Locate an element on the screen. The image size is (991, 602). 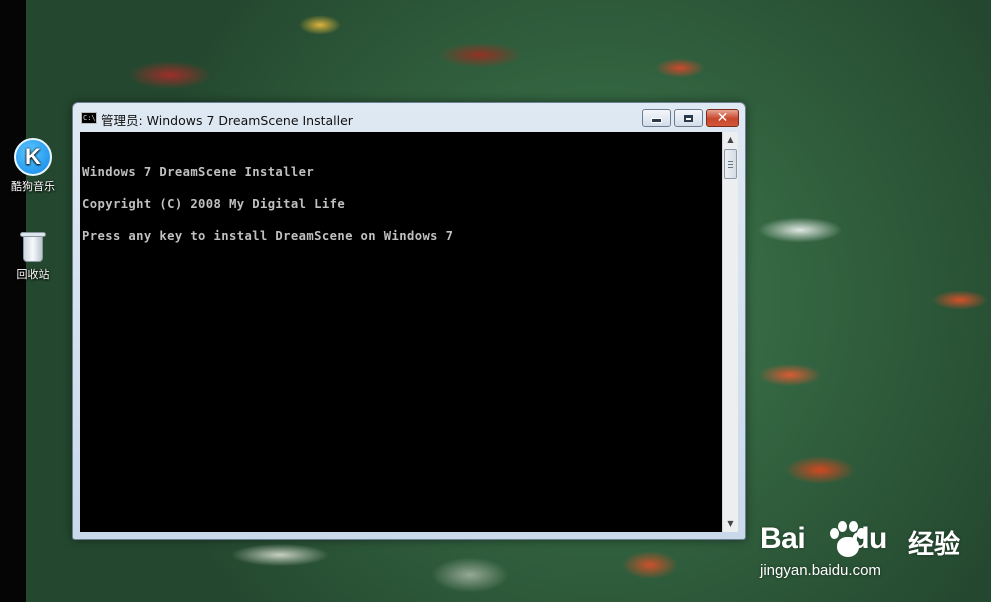
minimize-button is located at coordinates (656, 118).